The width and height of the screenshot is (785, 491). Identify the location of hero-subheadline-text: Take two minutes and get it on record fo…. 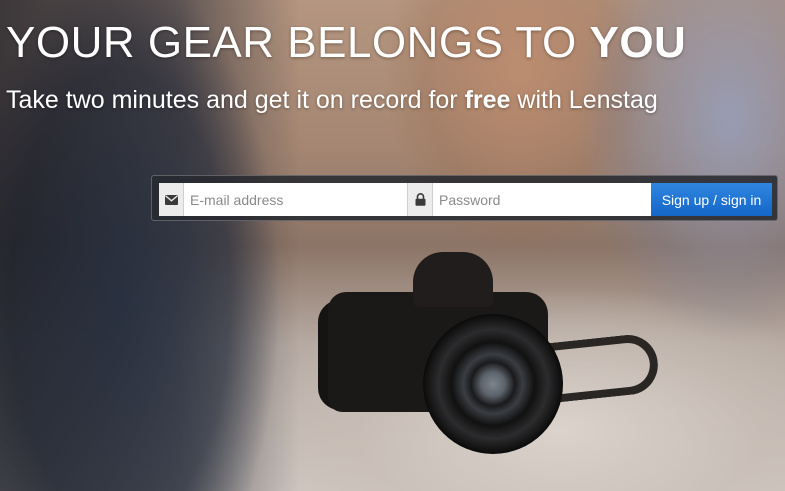
(235, 100).